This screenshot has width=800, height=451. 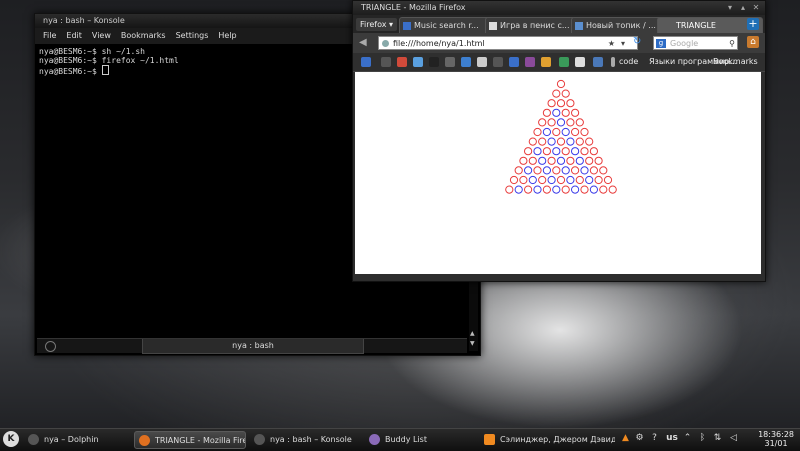 What do you see at coordinates (74, 36) in the screenshot?
I see `menu-edit: Edit` at bounding box center [74, 36].